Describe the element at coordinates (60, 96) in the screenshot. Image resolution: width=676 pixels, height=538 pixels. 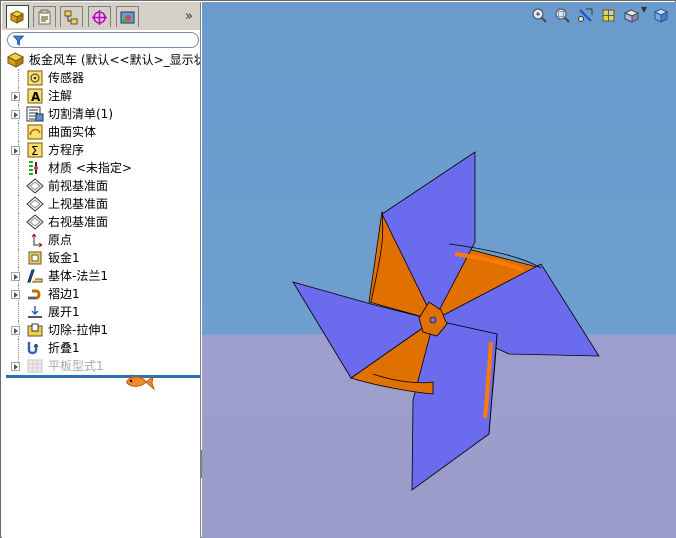
I see `tree-item-label: 注解` at that location.